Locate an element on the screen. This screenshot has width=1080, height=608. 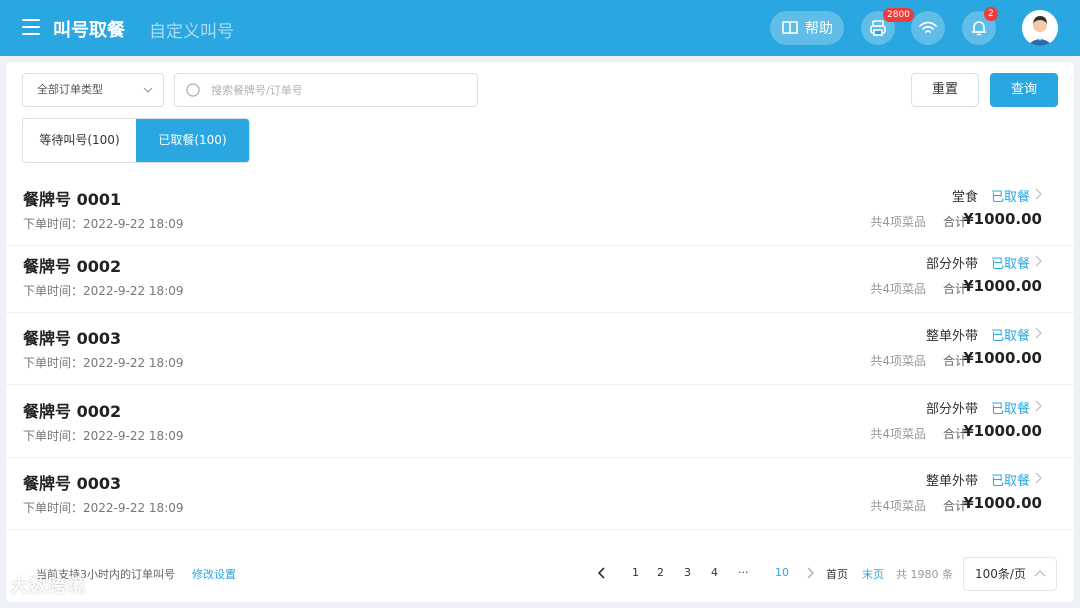
order-type-select: 全部订单类型 is located at coordinates (93, 90).